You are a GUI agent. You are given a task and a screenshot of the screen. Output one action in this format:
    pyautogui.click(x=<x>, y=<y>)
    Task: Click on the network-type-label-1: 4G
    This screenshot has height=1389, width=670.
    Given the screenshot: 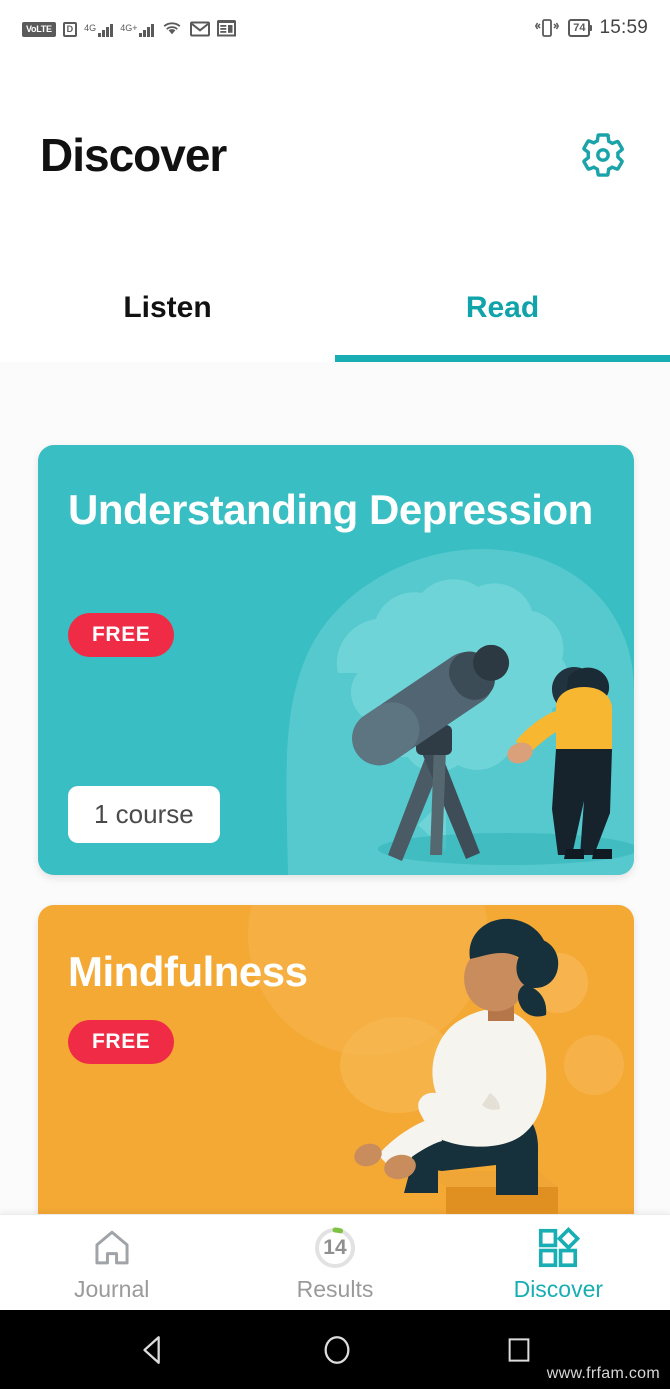 What is the action you would take?
    pyautogui.click(x=90, y=27)
    